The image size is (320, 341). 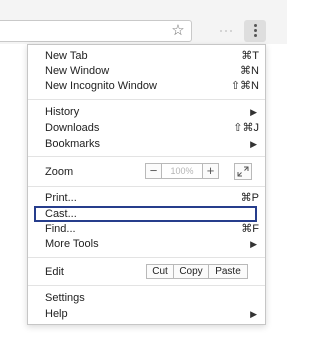 What do you see at coordinates (66, 56) in the screenshot?
I see `menu-item-label: New Tab` at bounding box center [66, 56].